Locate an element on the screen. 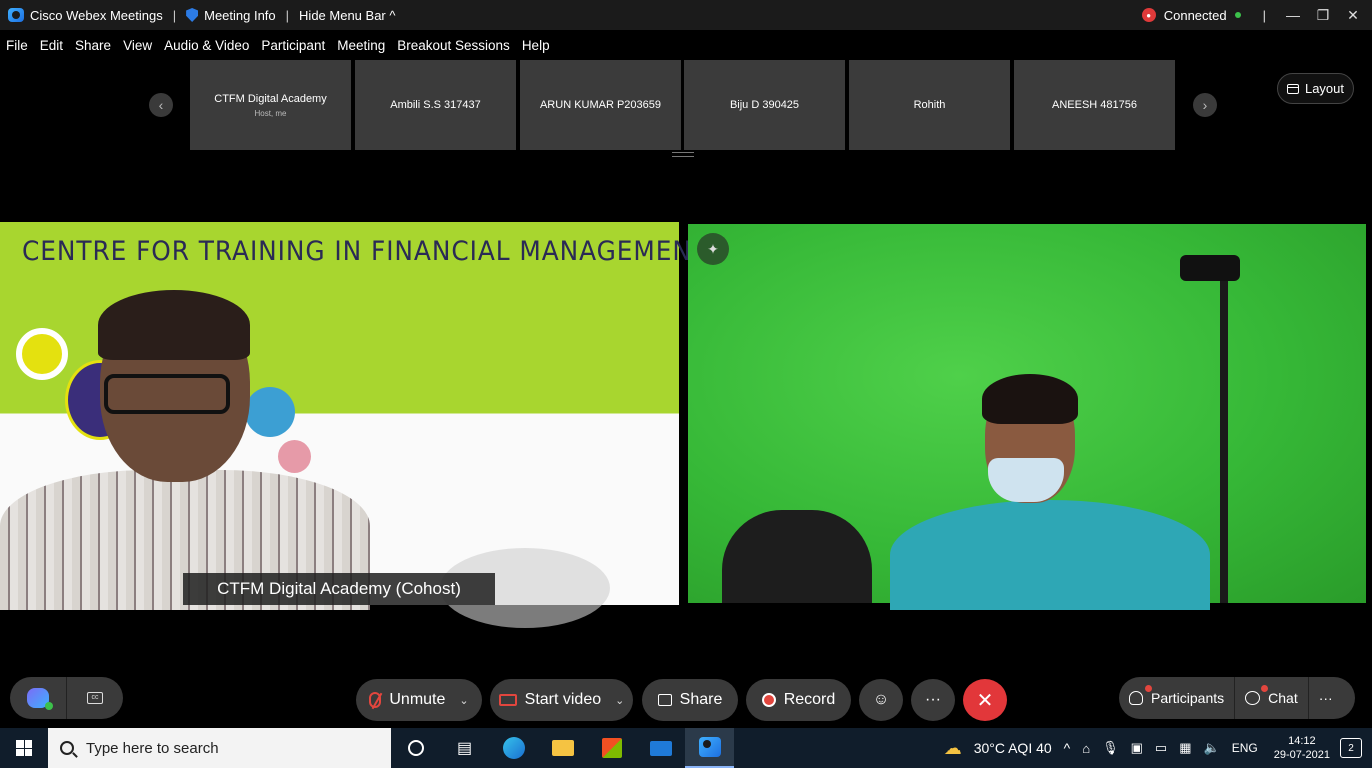 This screenshot has width=1372, height=768. more-options-button: ··· is located at coordinates (933, 700).